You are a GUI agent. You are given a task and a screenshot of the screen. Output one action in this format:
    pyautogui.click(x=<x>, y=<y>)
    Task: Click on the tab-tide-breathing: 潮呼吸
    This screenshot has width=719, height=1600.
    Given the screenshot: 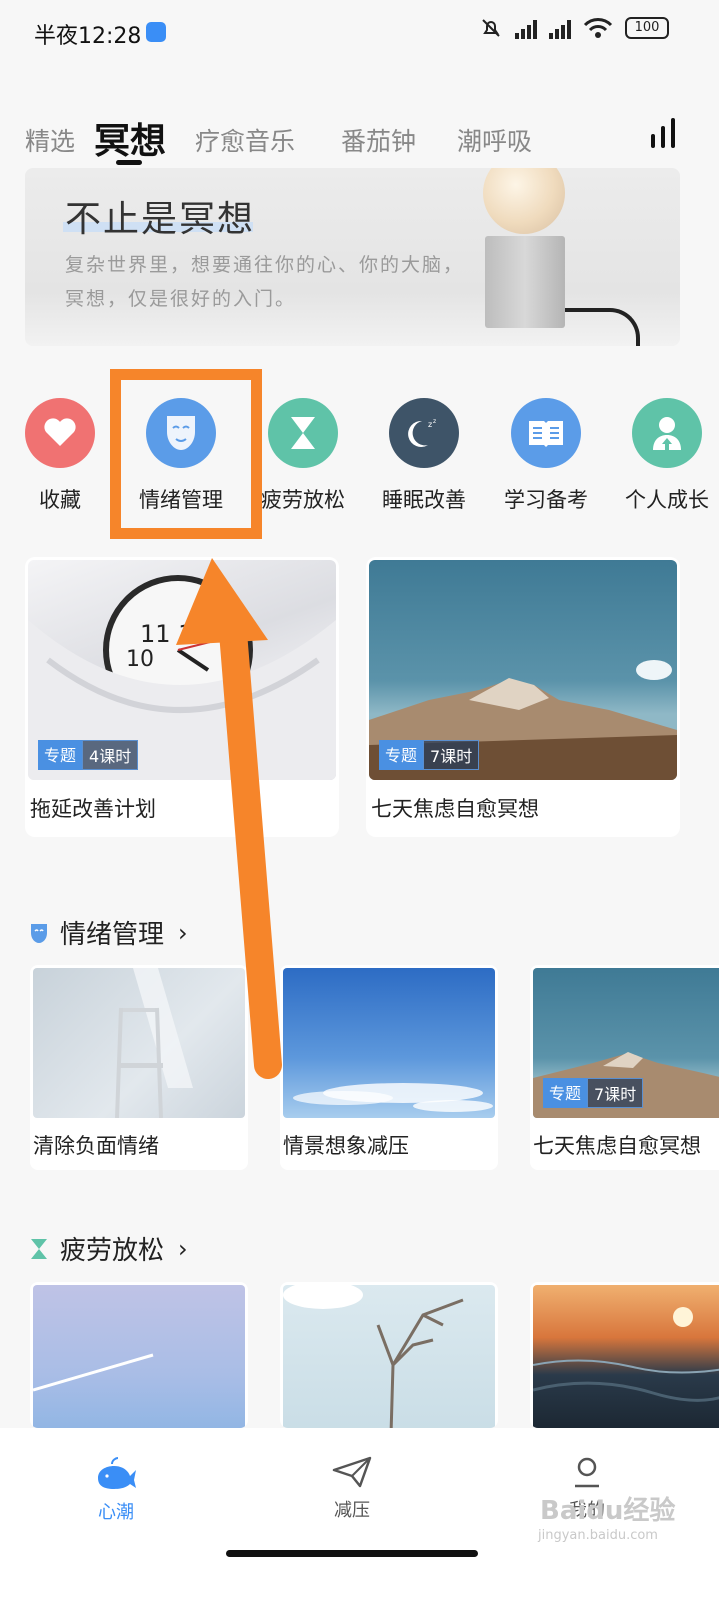 What is the action you would take?
    pyautogui.click(x=494, y=140)
    